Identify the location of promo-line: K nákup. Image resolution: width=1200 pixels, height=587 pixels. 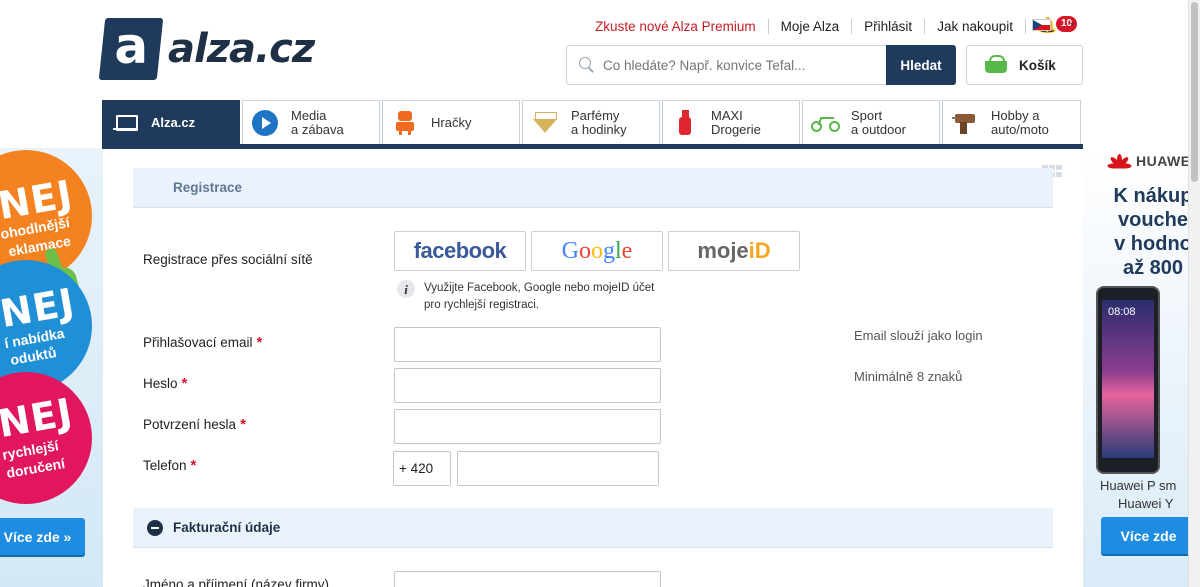
(1153, 196).